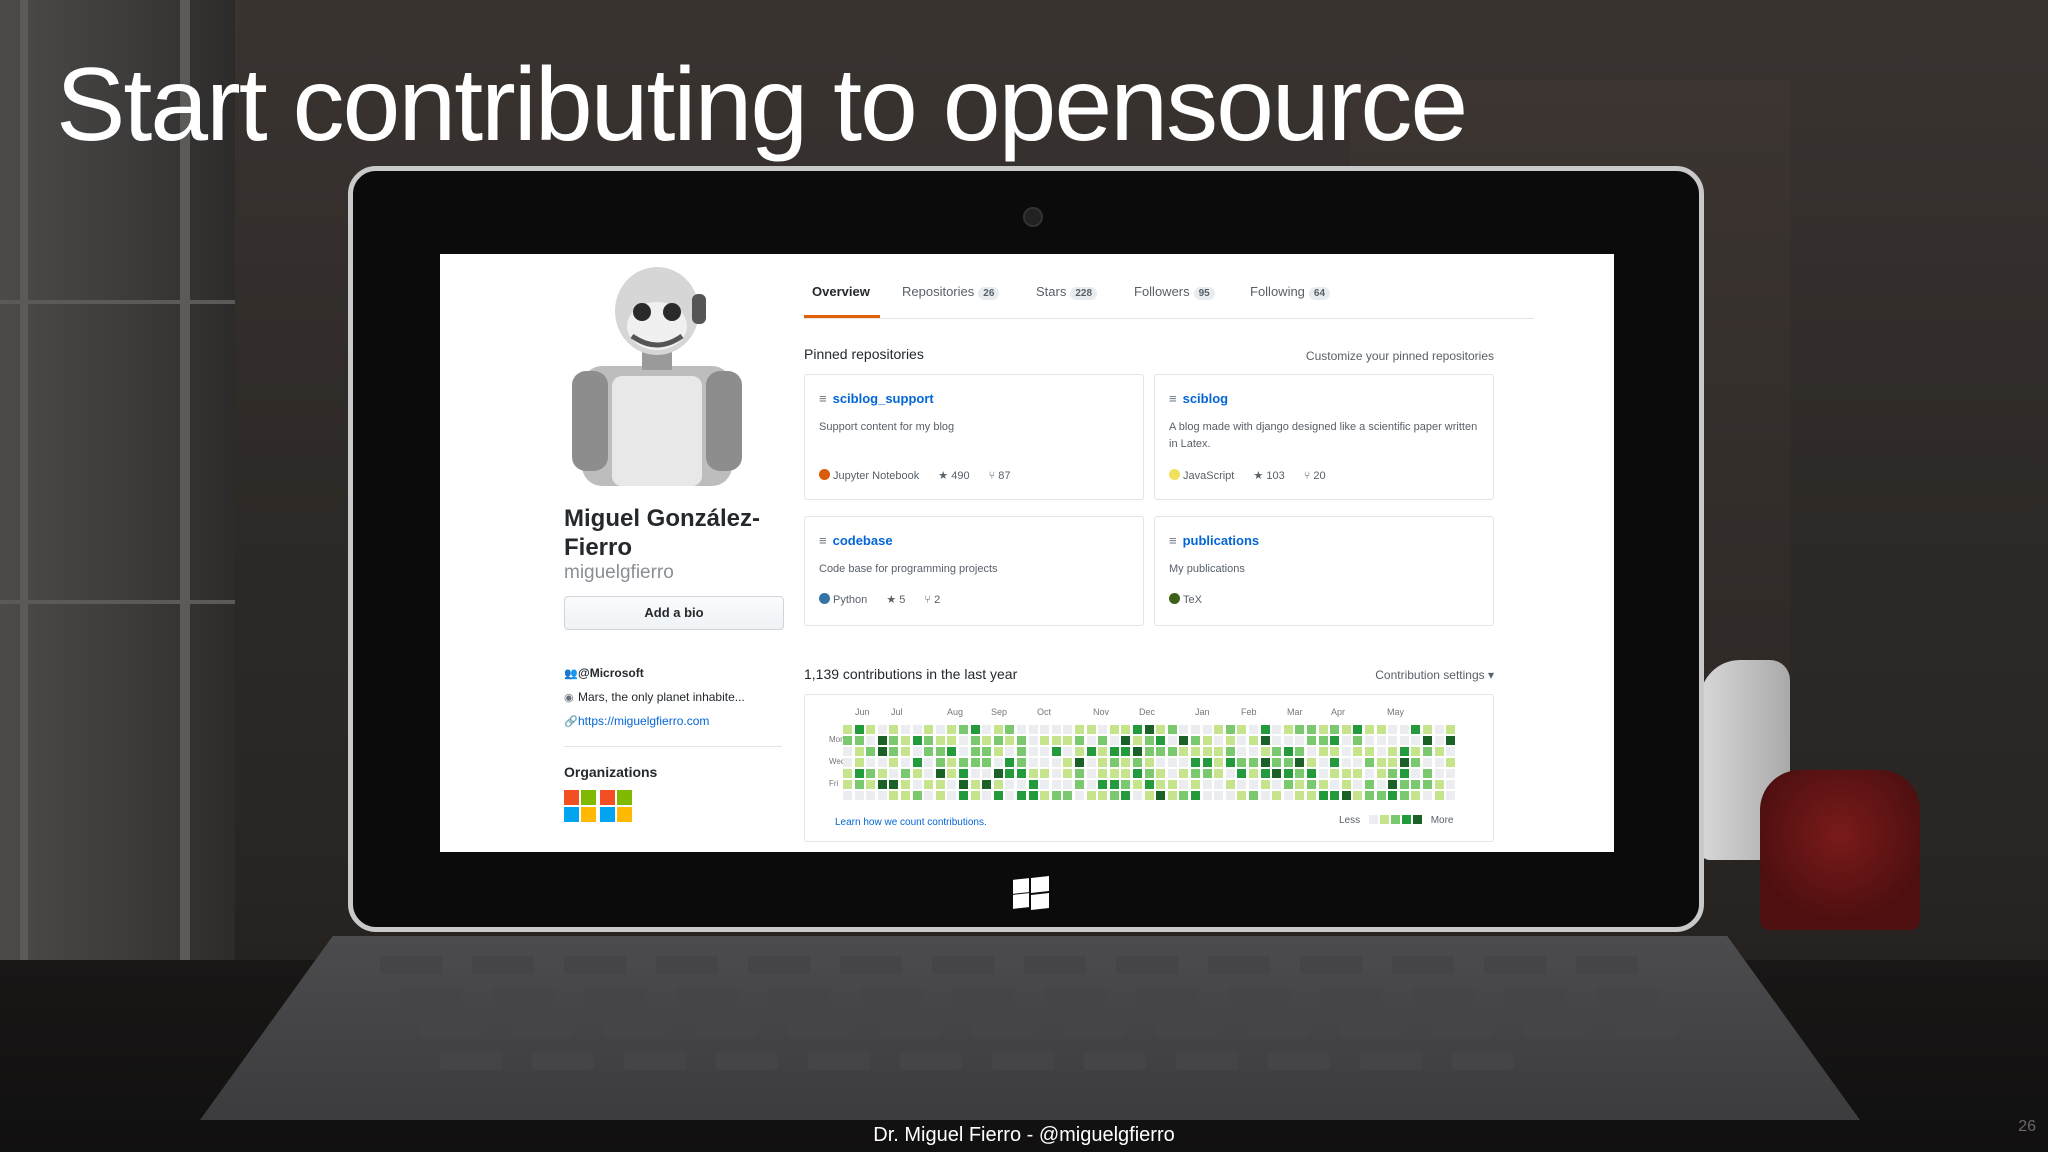 This screenshot has height=1152, width=2048. Describe the element at coordinates (616, 806) in the screenshot. I see `microsoft-org-icon` at that location.